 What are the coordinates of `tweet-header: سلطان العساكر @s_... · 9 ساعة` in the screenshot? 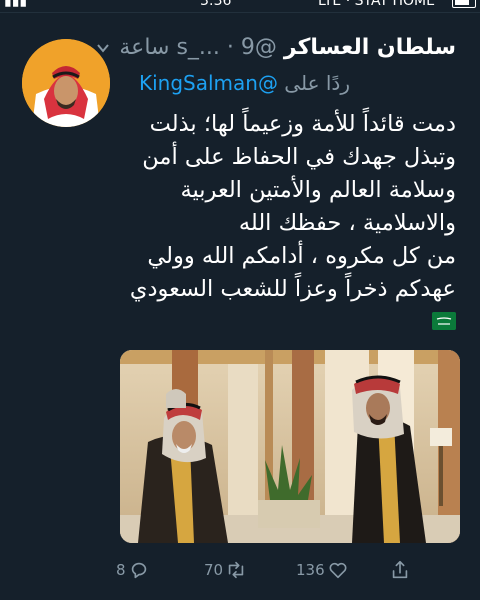 It's located at (276, 48).